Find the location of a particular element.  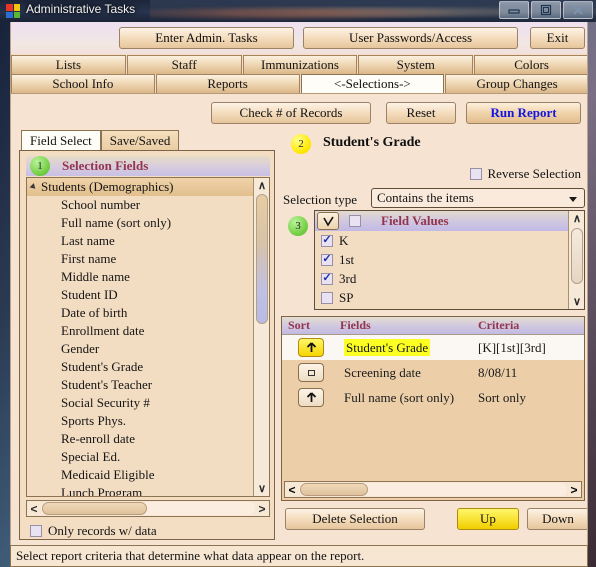

chevron-down-icon is located at coordinates (573, 199).